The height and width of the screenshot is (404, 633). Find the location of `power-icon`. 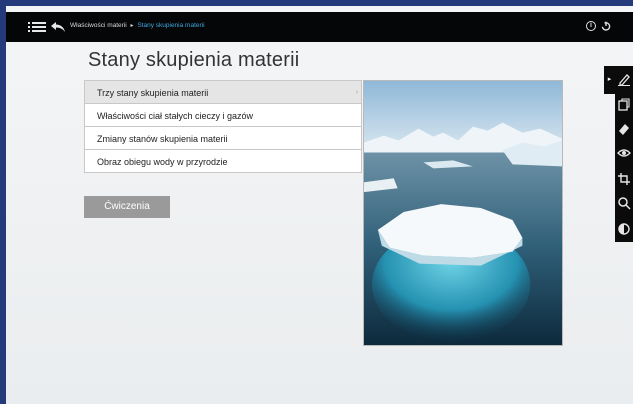

power-icon is located at coordinates (606, 26).